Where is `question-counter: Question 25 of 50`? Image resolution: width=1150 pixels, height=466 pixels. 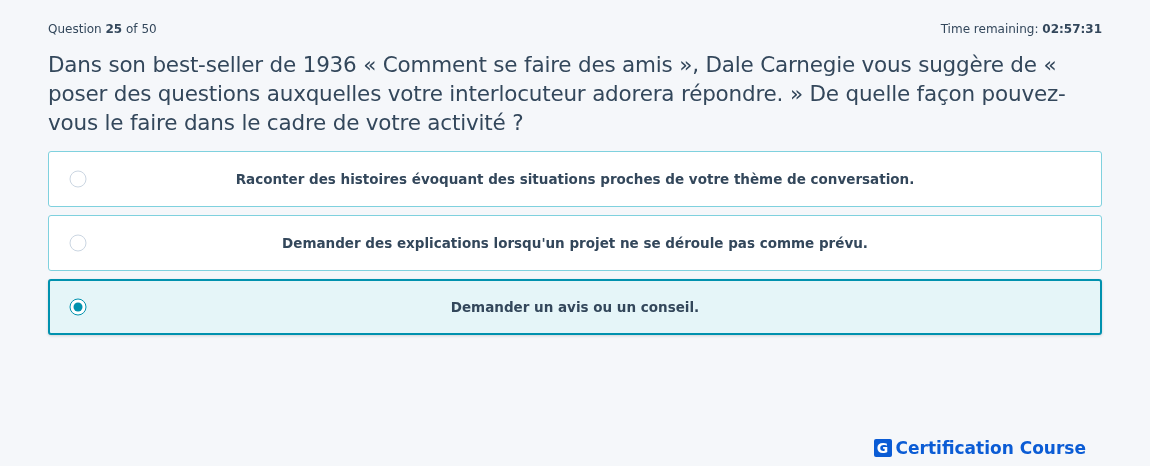
question-counter: Question 25 of 50 is located at coordinates (102, 29).